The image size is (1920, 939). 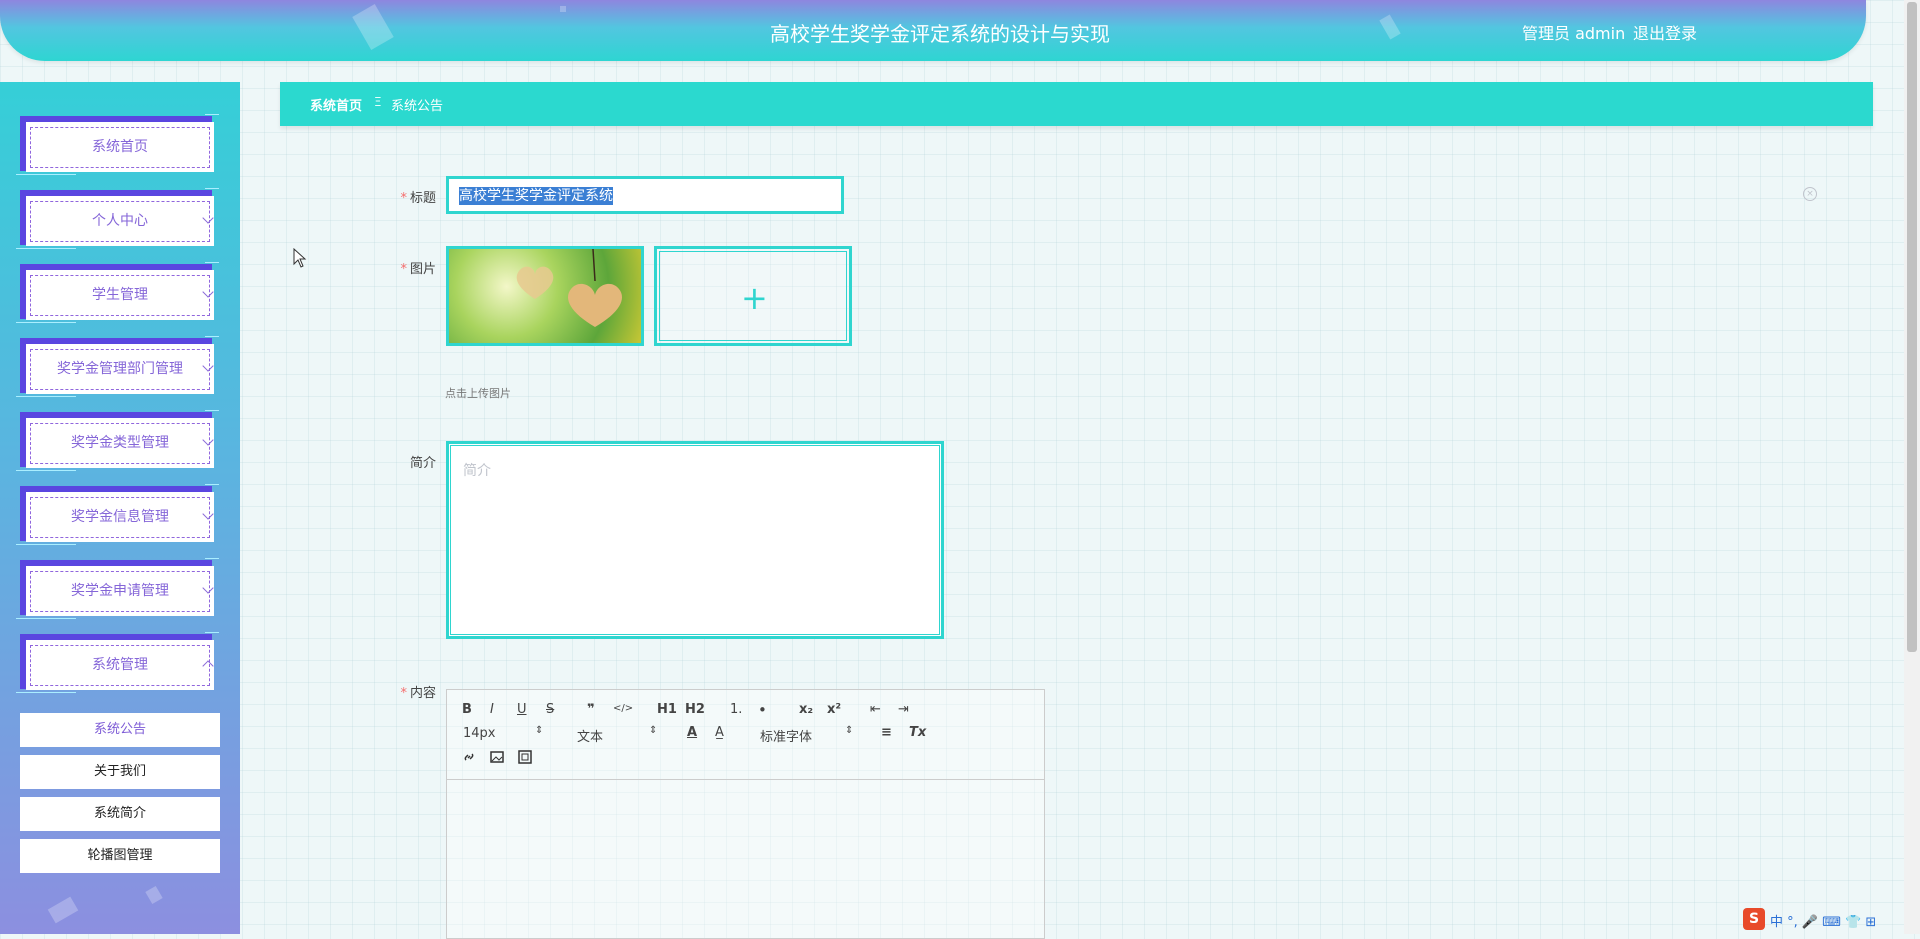 I want to click on breadcrumb: 系统首页 Ξ 系统公告, so click(x=1076, y=104).